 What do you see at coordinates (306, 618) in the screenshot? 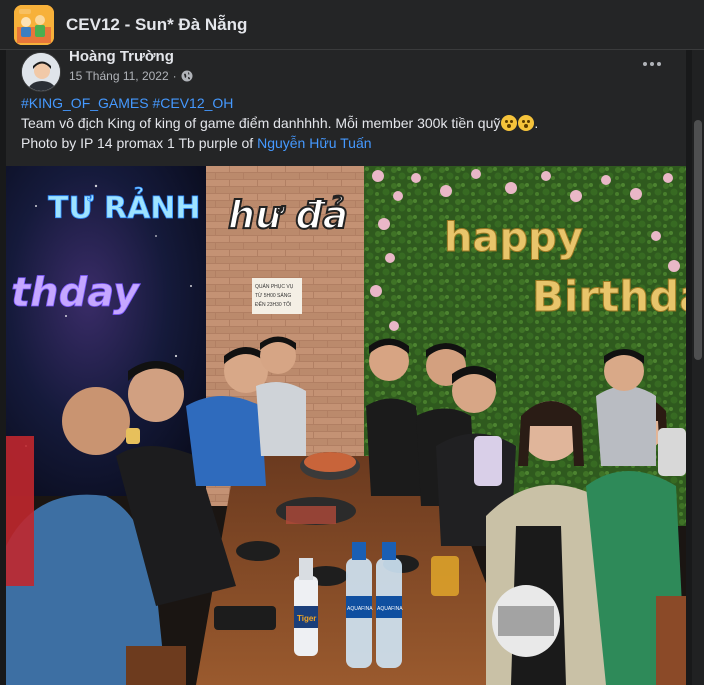
I see `beer-label: Tiger` at bounding box center [306, 618].